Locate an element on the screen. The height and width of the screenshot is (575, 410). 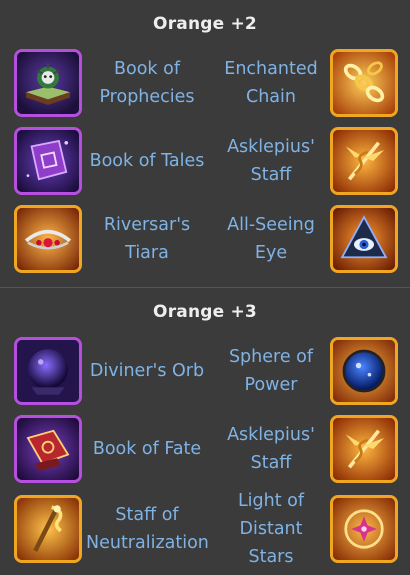
enchanted-chain-icon is located at coordinates (364, 83).